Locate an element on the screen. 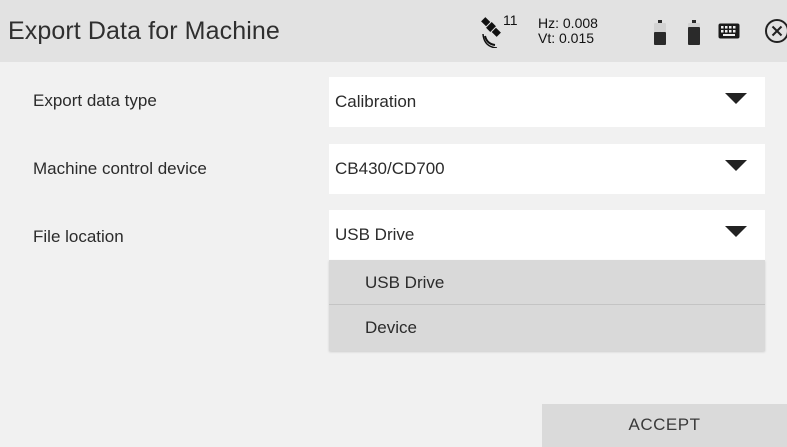  export-type-value: Calibration is located at coordinates (376, 101).